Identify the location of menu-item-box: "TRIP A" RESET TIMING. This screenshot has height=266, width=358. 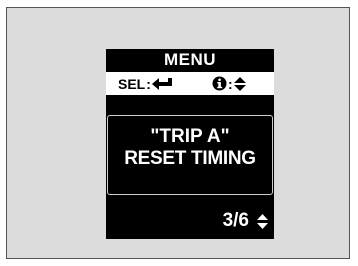
(190, 155).